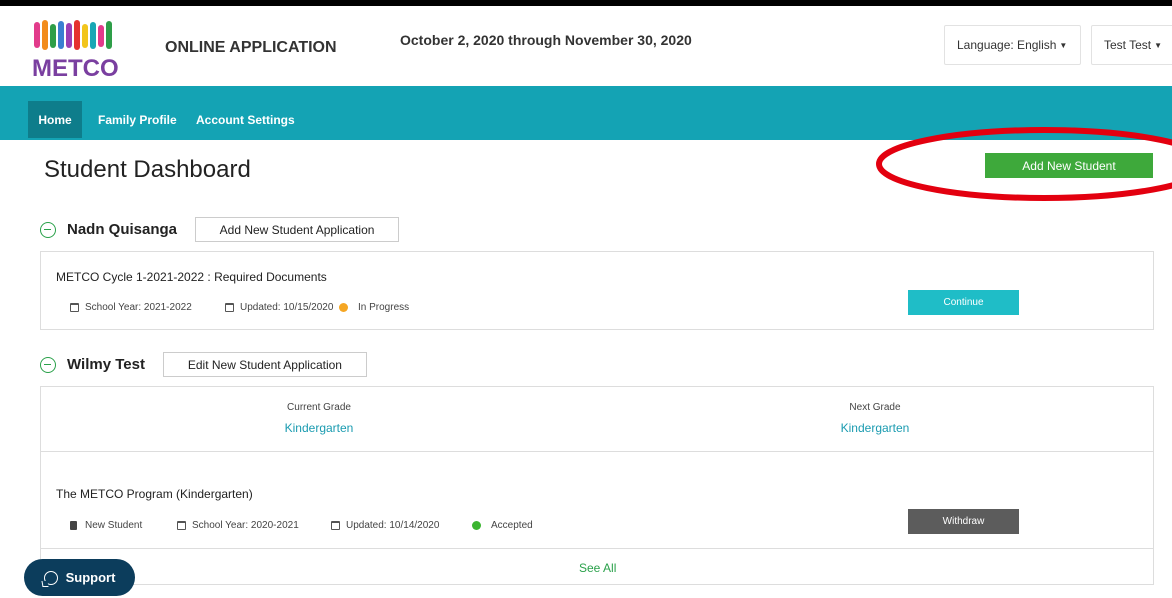 This screenshot has width=1172, height=598. I want to click on page-title: Student Dashboard, so click(147, 169).